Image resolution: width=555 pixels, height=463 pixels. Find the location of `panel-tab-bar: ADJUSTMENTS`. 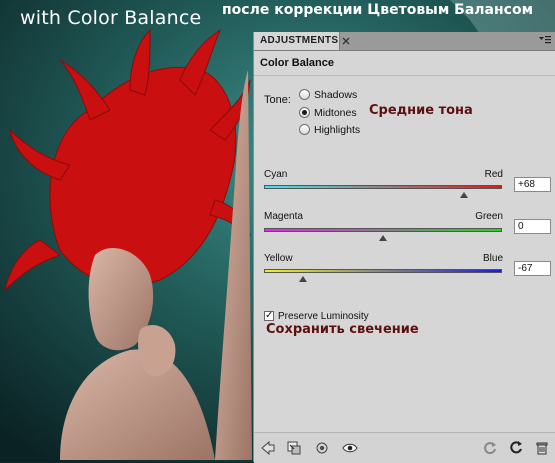

panel-tab-bar: ADJUSTMENTS is located at coordinates (404, 41).